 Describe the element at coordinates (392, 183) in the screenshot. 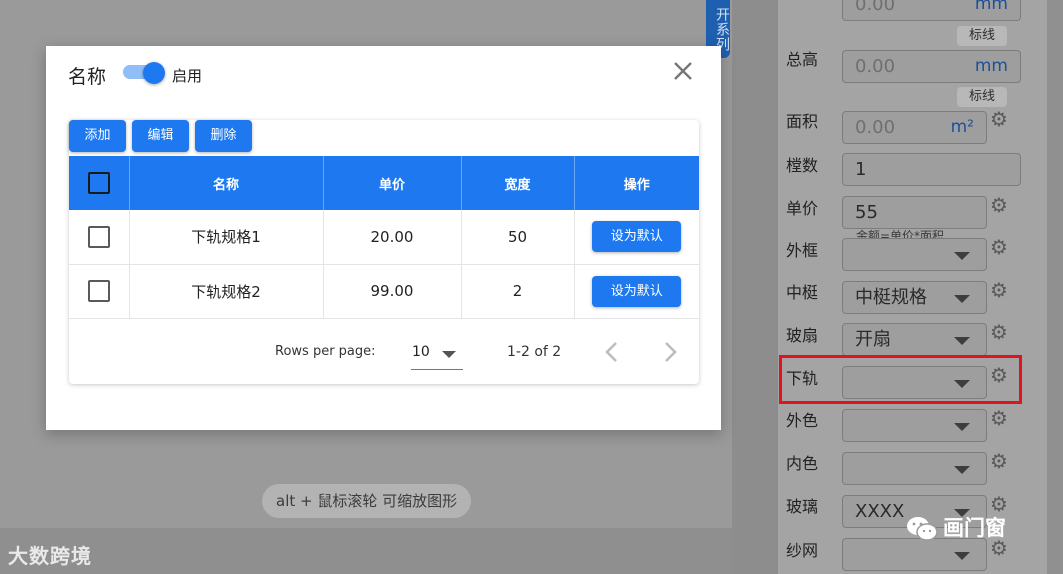

I see `column-header-price: 单价` at that location.